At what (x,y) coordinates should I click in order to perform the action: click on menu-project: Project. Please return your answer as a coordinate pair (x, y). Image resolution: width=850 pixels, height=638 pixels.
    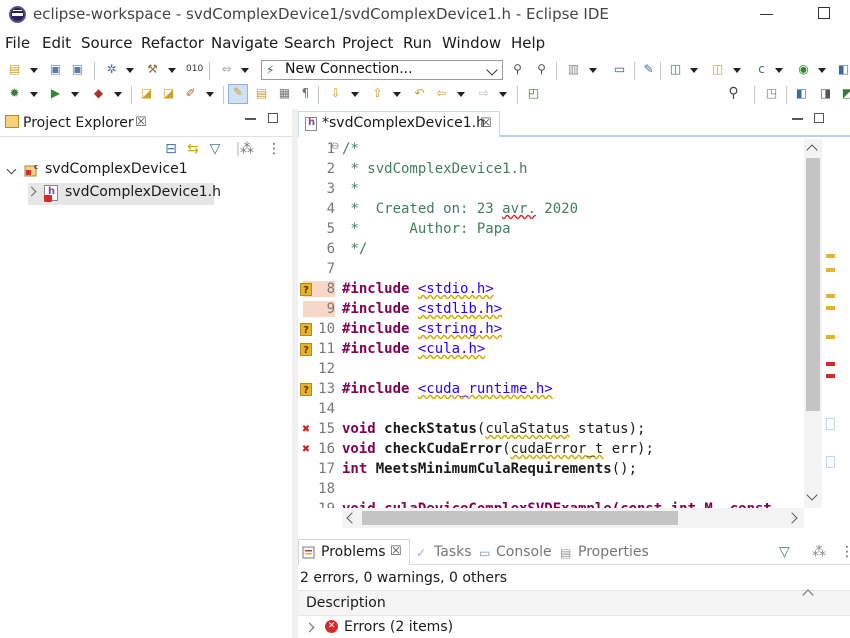
    Looking at the image, I should click on (367, 43).